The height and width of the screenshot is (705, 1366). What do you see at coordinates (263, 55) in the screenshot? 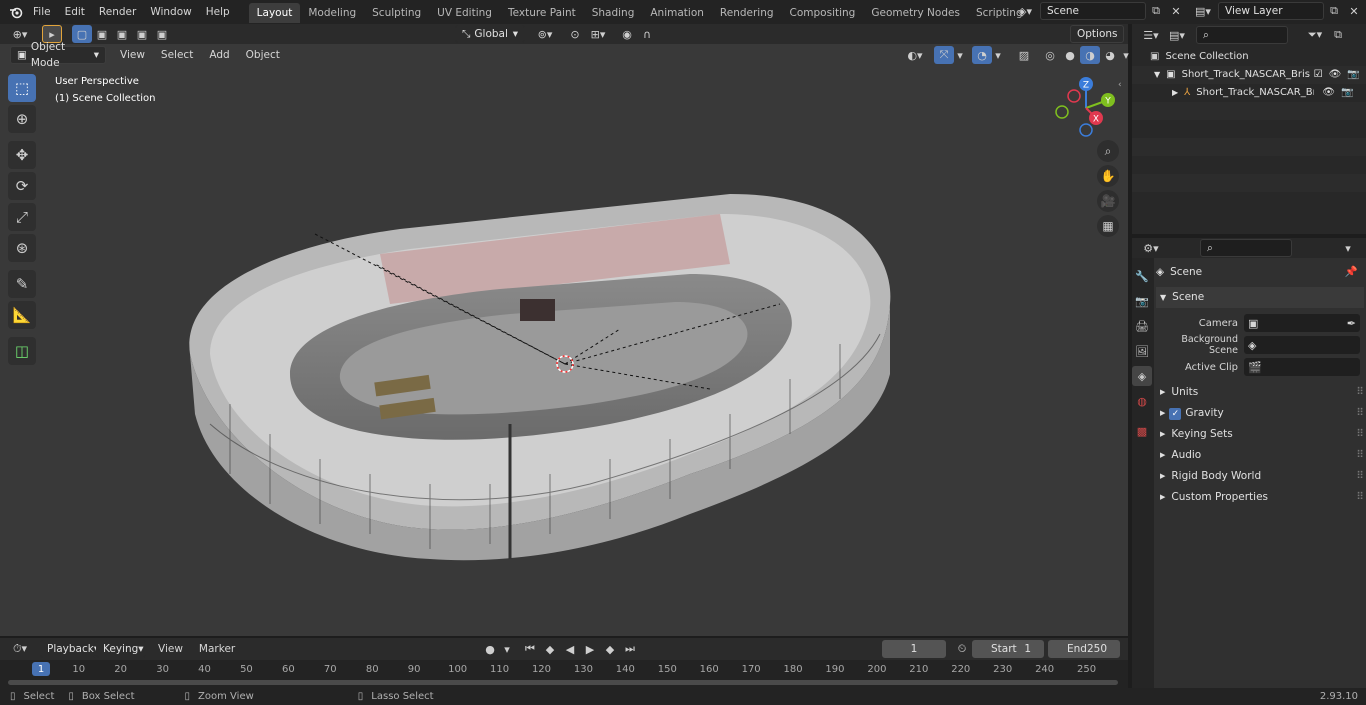
I see `viewport-menu-object: Object` at bounding box center [263, 55].